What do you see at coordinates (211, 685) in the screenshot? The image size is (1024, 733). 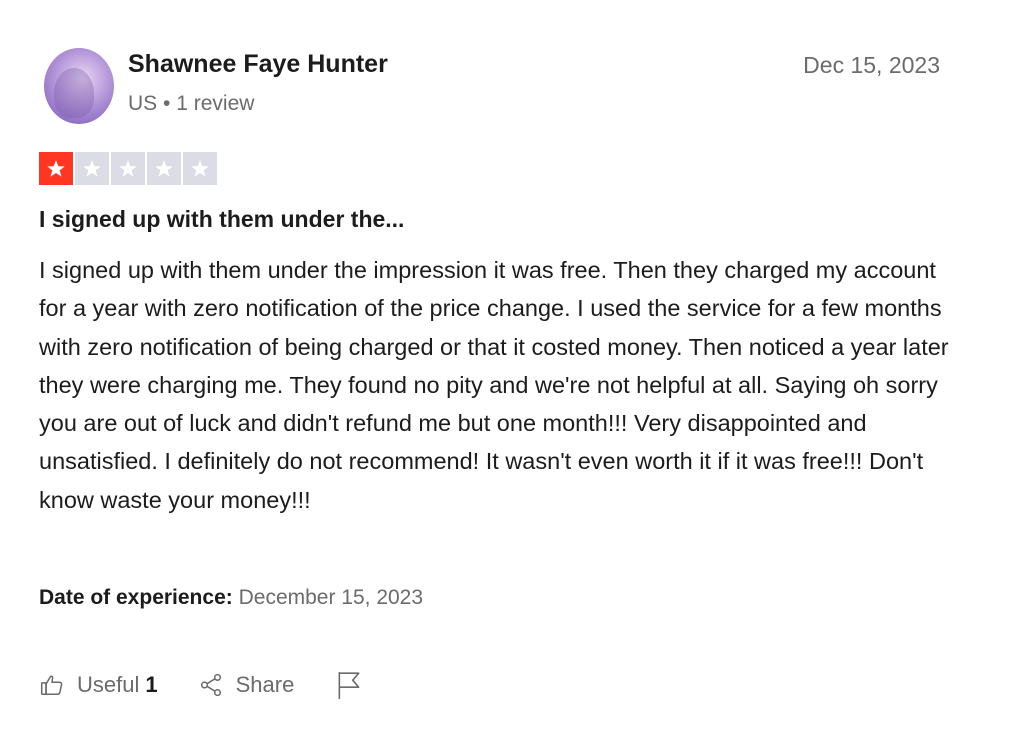 I see `share-icon` at bounding box center [211, 685].